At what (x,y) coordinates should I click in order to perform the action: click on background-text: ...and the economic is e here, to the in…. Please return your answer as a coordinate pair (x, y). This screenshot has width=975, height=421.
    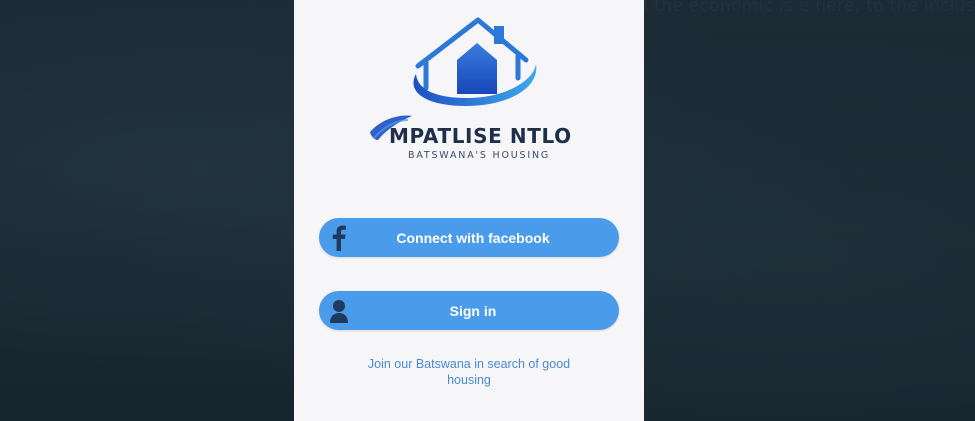
    Looking at the image, I should click on (786, 8).